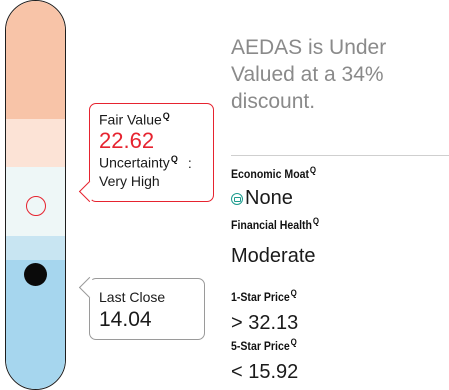 The height and width of the screenshot is (390, 449). I want to click on economic-moat-heading: Economic MoatQ, so click(273, 173).